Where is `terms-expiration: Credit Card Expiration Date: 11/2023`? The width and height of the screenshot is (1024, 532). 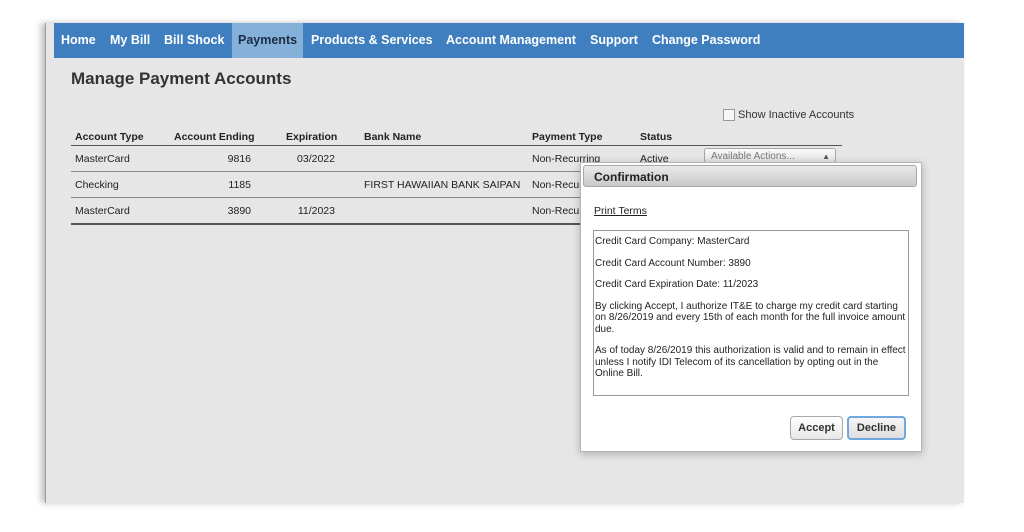
terms-expiration: Credit Card Expiration Date: 11/2023 is located at coordinates (677, 284).